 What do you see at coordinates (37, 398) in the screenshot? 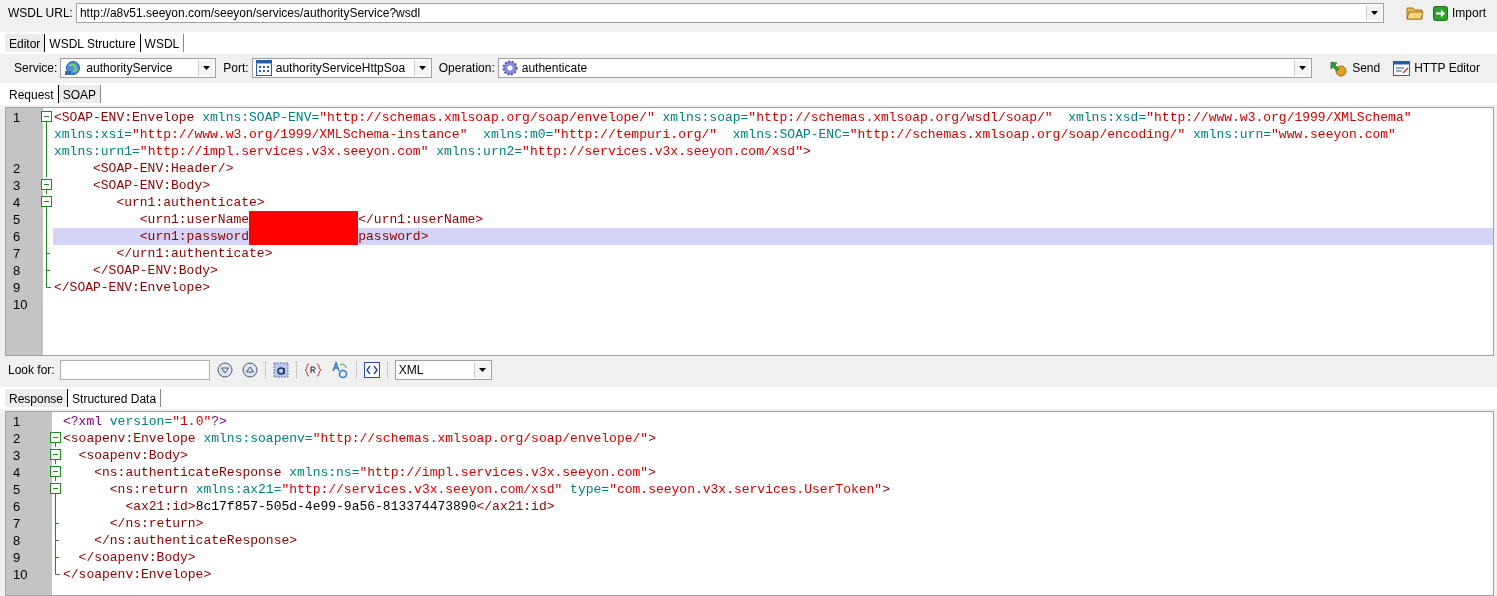
I see `tab: Response` at bounding box center [37, 398].